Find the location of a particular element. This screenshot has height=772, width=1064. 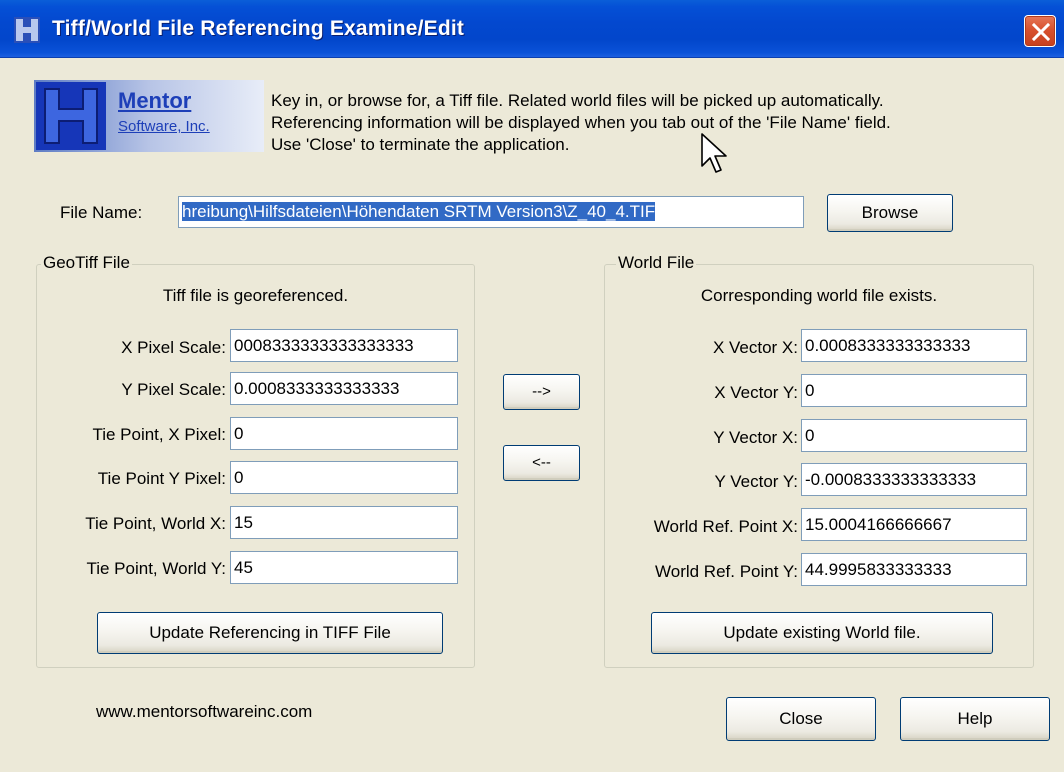

help-button: Help is located at coordinates (975, 719).